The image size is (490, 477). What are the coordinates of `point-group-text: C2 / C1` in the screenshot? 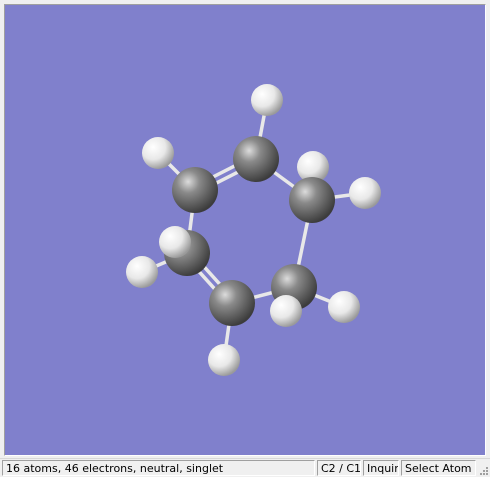 It's located at (339, 468).